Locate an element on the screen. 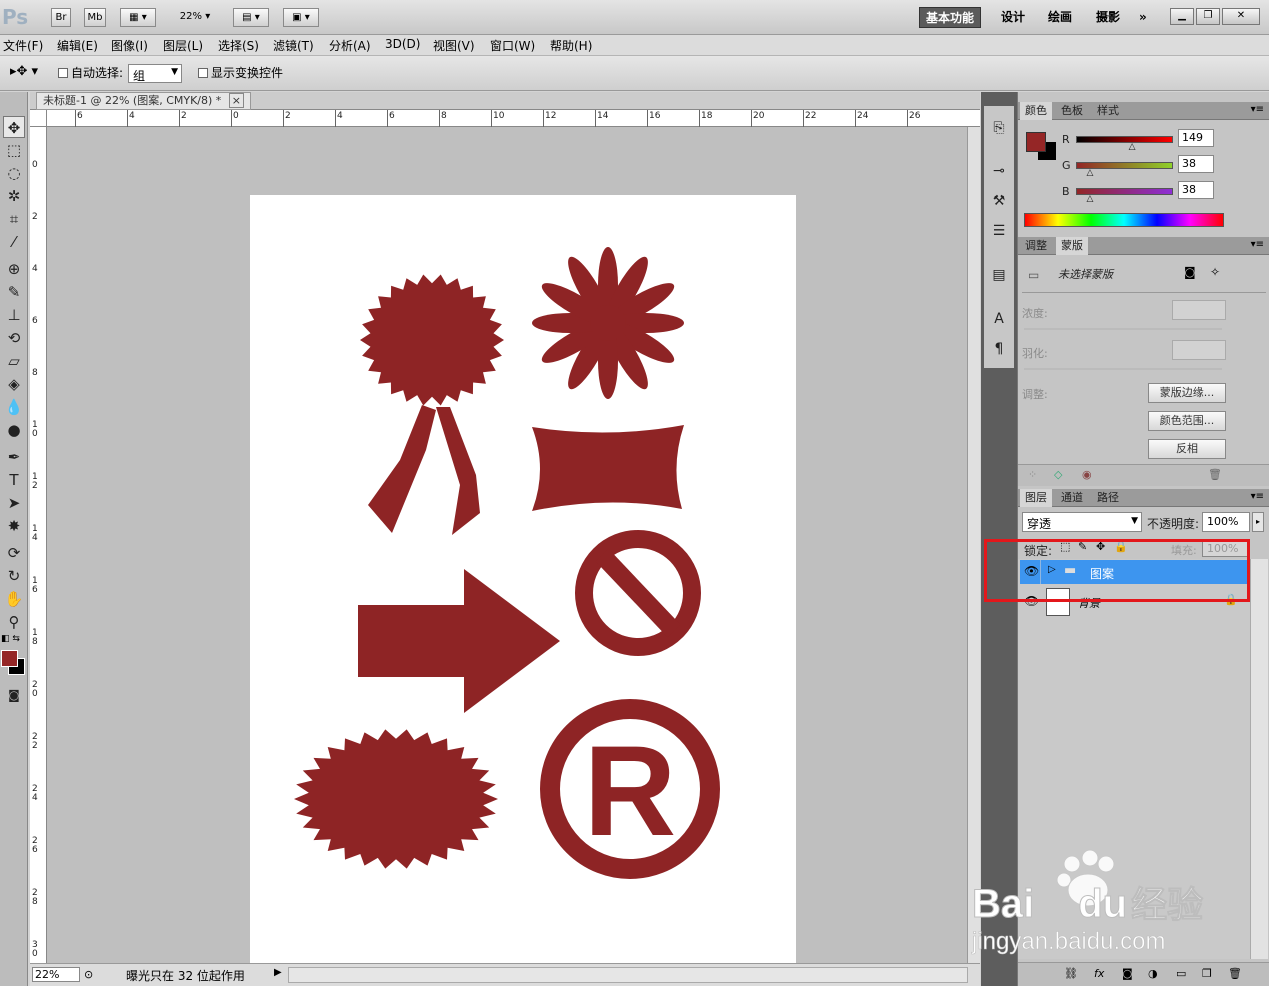 The width and height of the screenshot is (1269, 986). menu-analysis: 分析(A) is located at coordinates (350, 45).